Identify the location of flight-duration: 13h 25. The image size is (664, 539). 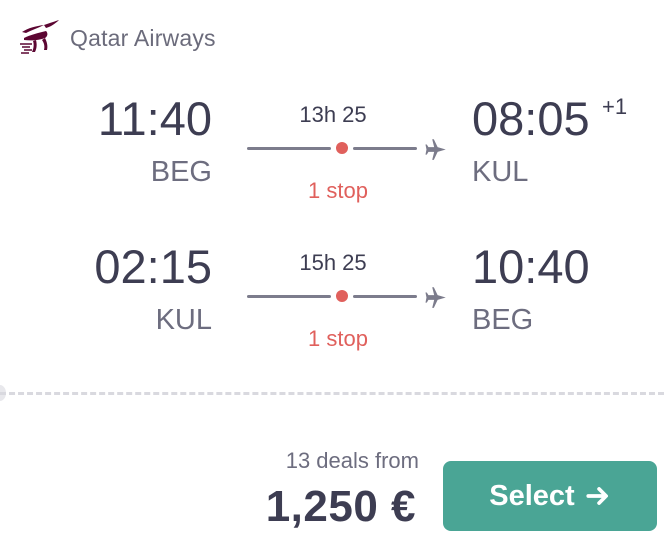
(333, 114).